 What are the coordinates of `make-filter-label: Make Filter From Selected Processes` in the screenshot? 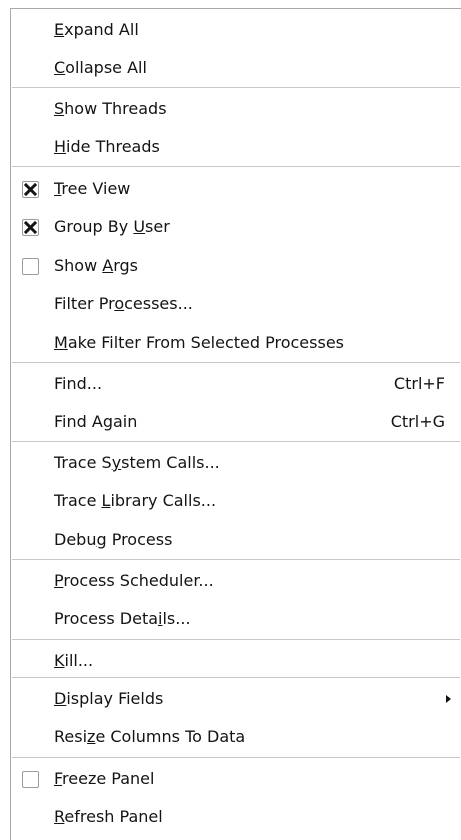 It's located at (199, 342).